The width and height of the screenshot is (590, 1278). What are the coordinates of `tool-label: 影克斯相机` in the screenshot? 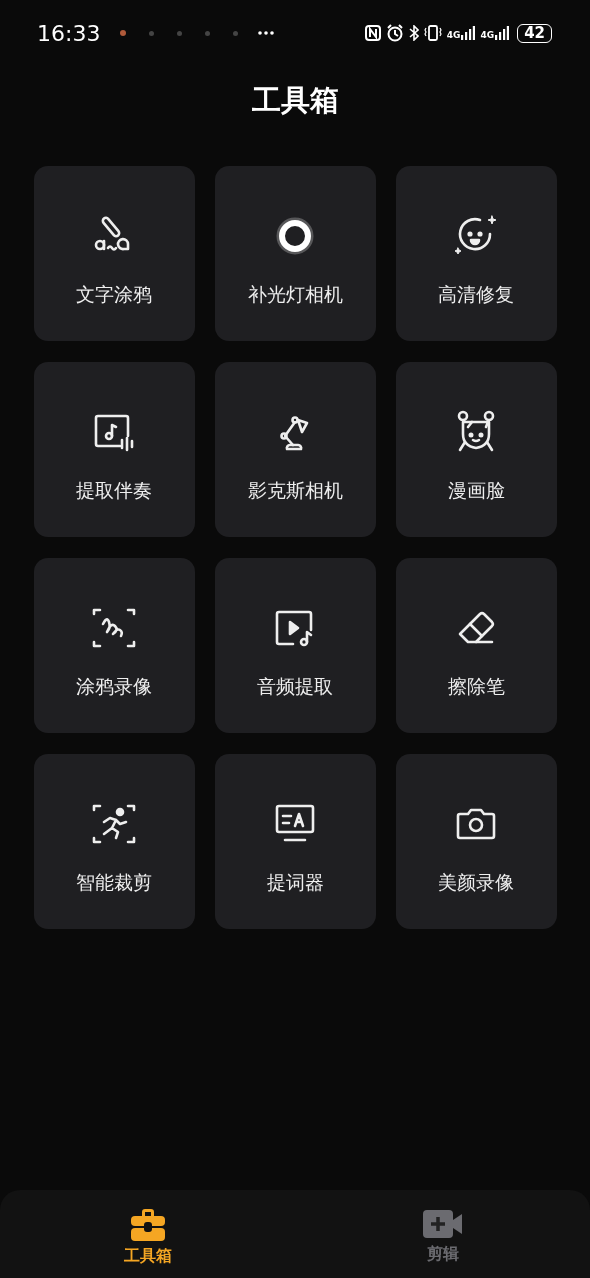 It's located at (295, 490).